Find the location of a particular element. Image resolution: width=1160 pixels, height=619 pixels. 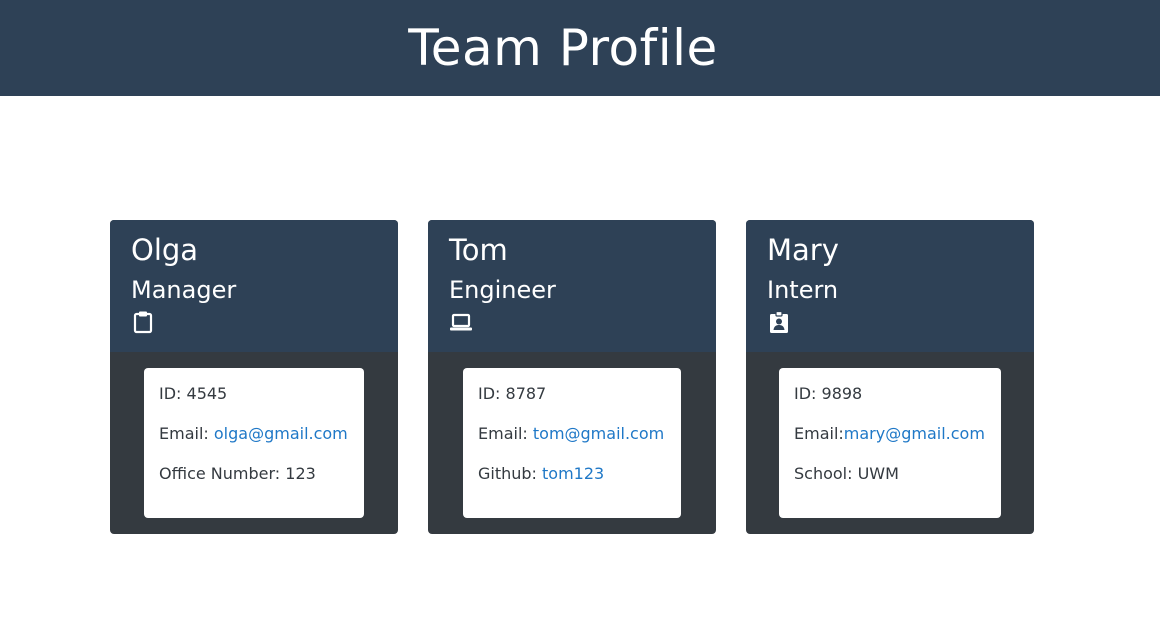

email-row: Email: olga@gmail.com is located at coordinates (254, 444).